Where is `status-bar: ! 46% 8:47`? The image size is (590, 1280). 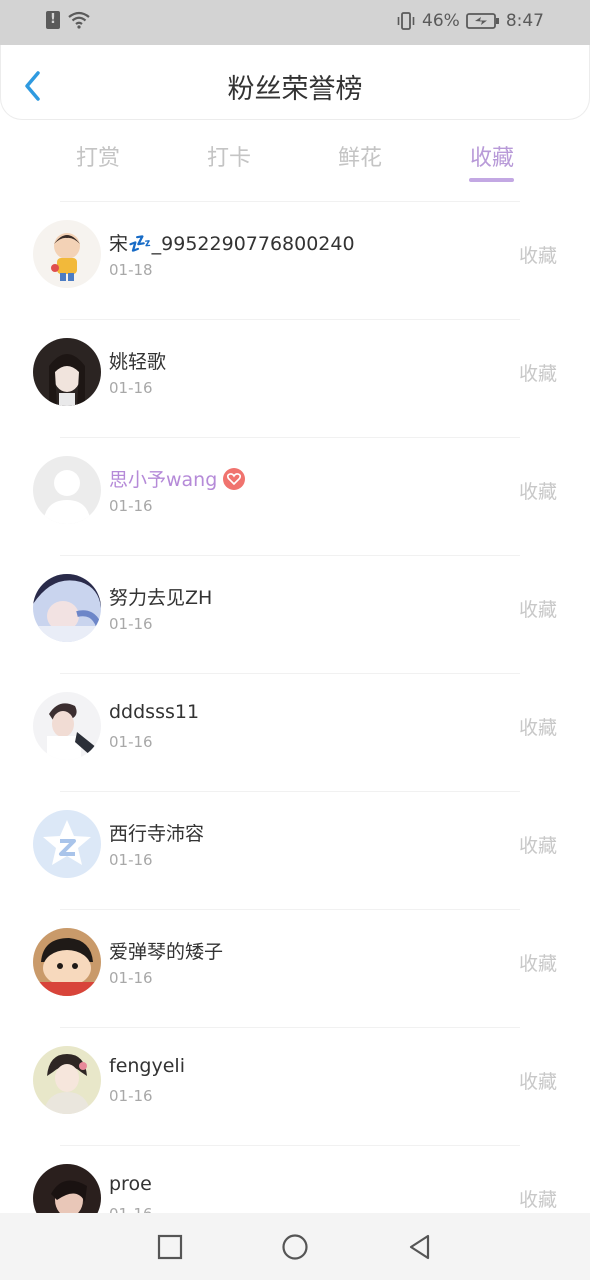
status-bar: ! 46% 8:47 is located at coordinates (295, 22).